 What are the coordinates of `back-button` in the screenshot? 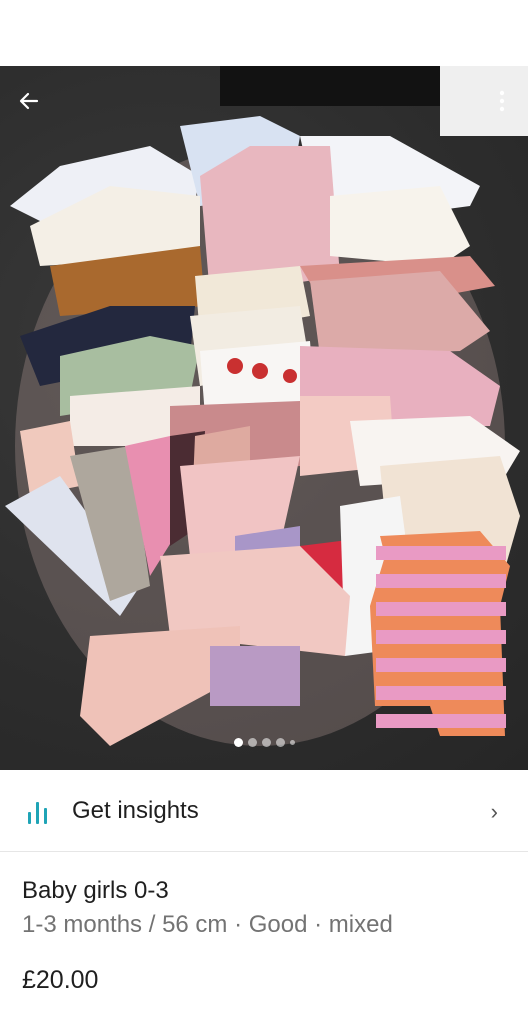 It's located at (29, 101).